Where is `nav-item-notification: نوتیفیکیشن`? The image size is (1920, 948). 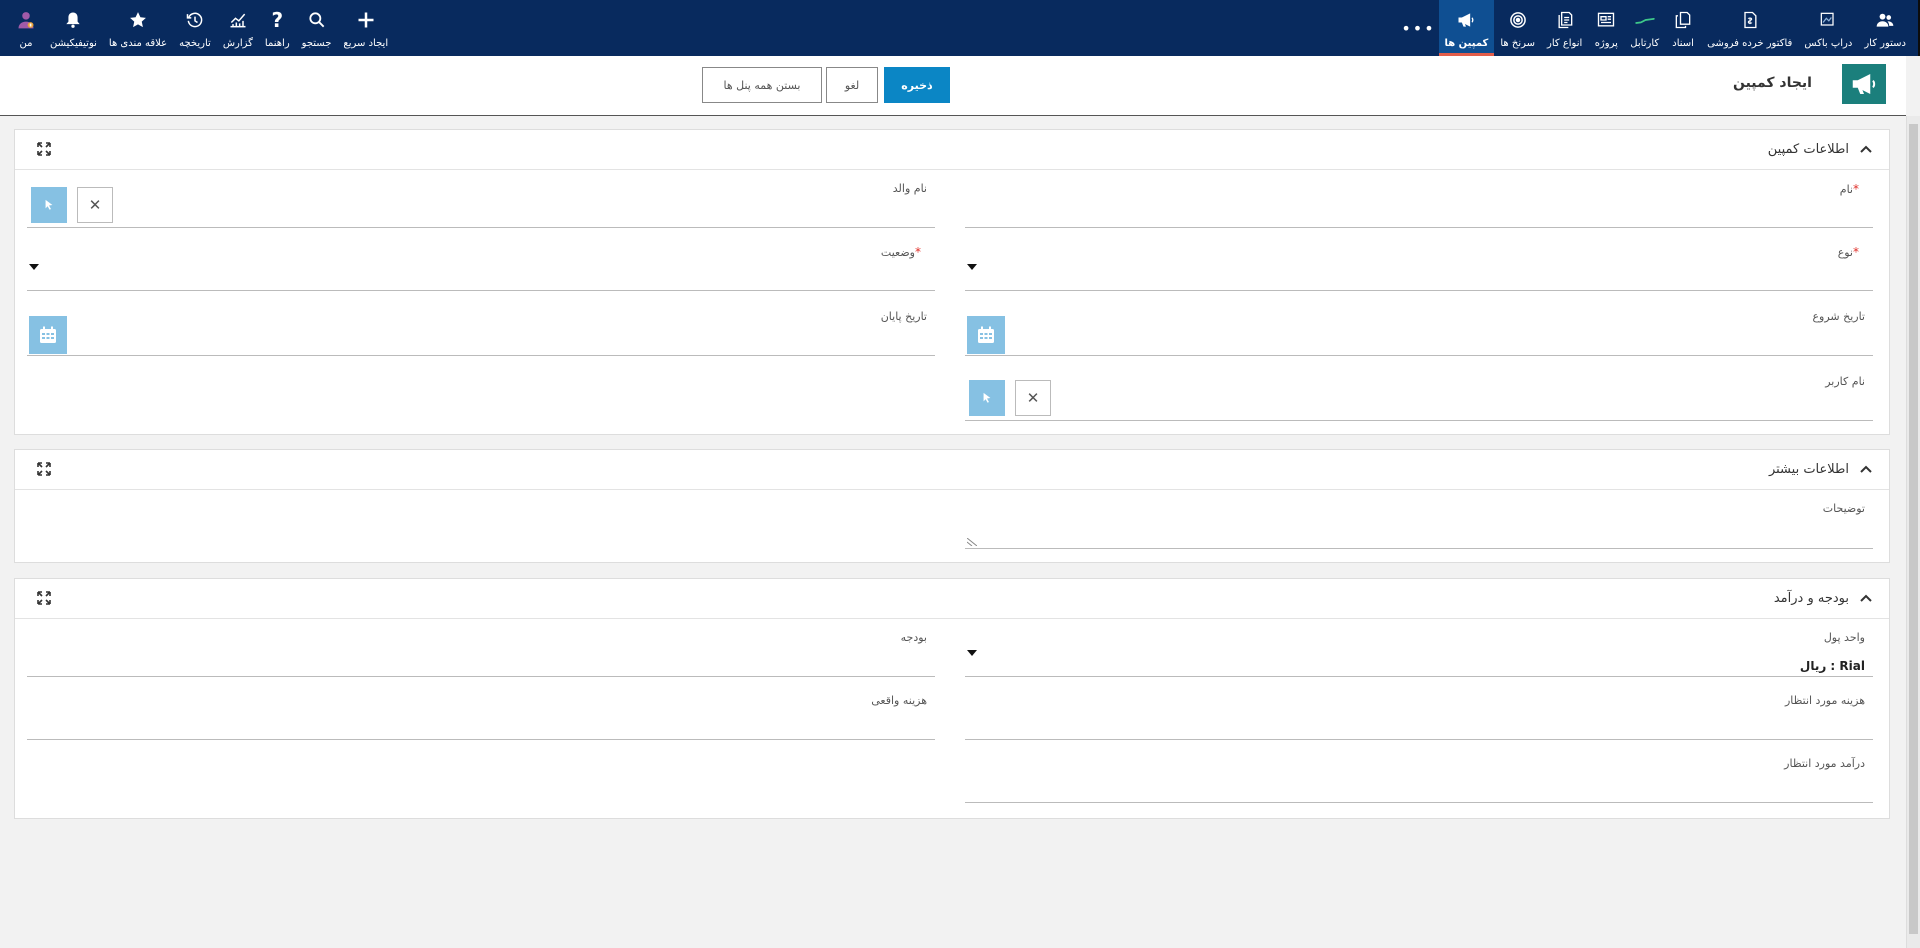
nav-item-notification: نوتیفیکیشن is located at coordinates (73, 28).